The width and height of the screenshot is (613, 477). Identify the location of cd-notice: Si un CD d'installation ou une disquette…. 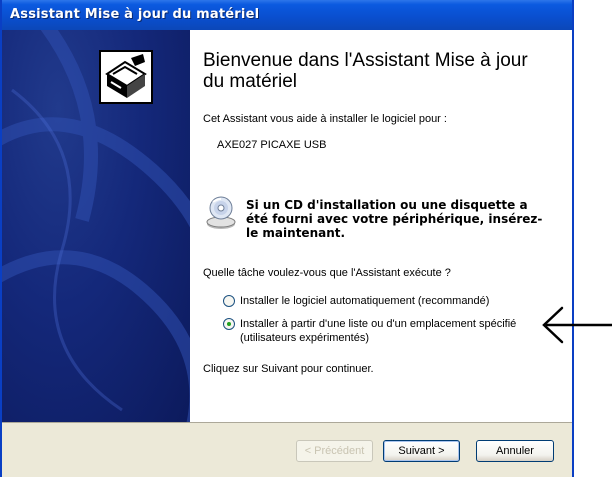
(394, 219).